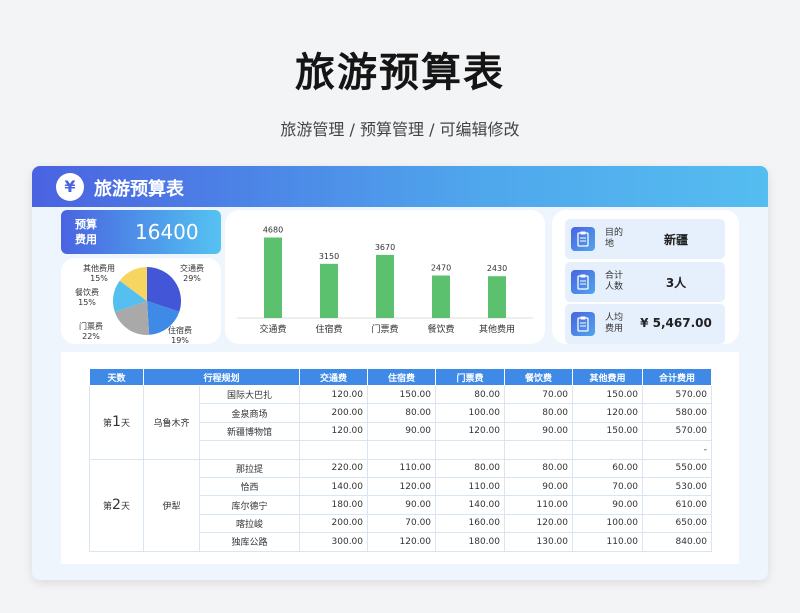  What do you see at coordinates (677, 542) in the screenshot?
I see `cell: 840.00` at bounding box center [677, 542].